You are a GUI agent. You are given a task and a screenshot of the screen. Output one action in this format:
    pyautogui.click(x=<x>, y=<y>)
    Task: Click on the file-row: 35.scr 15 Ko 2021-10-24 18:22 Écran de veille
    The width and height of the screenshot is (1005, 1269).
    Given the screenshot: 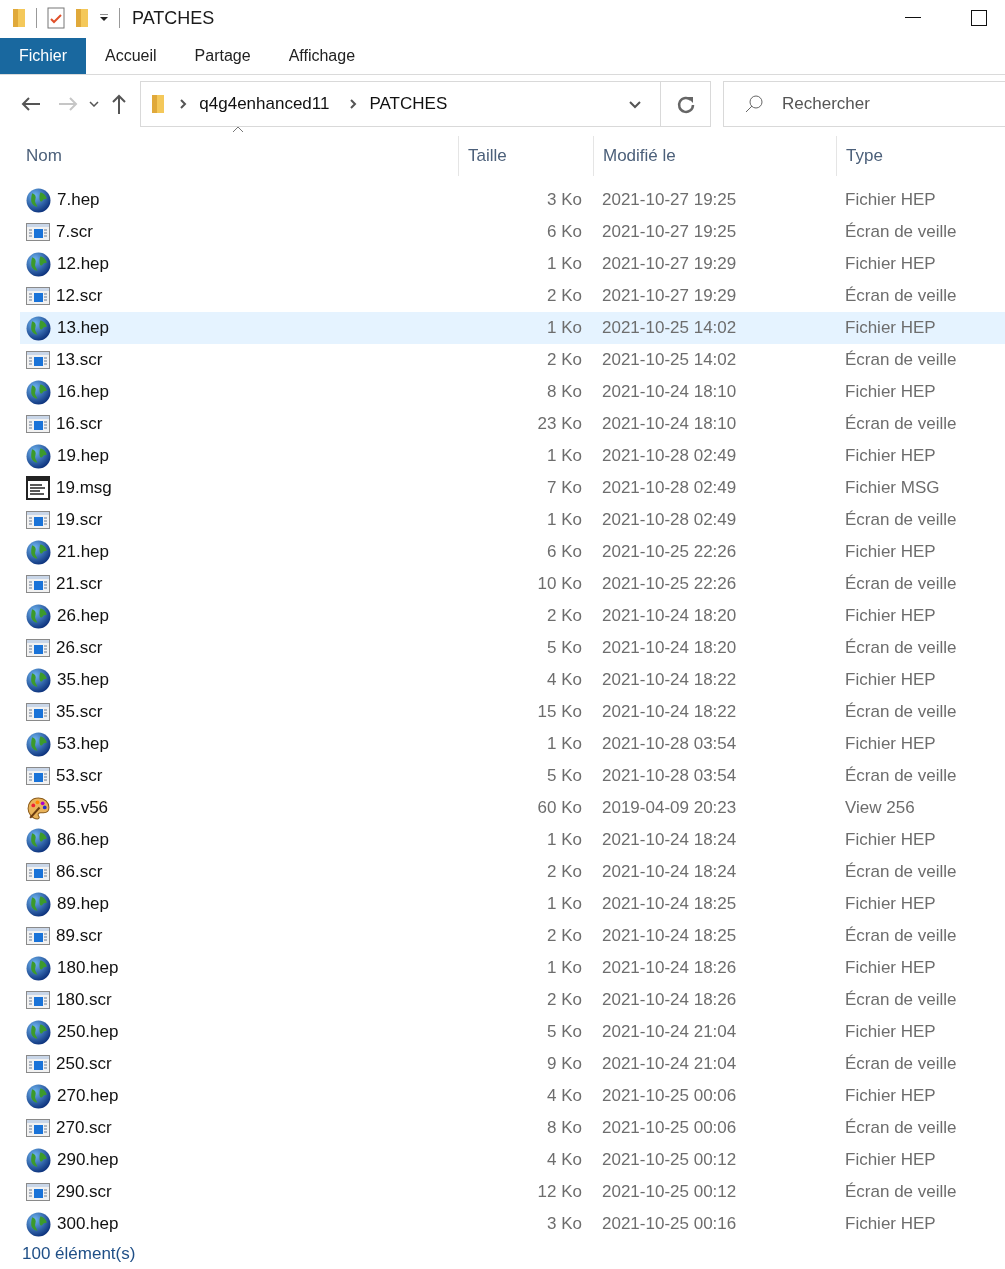 What is the action you would take?
    pyautogui.click(x=512, y=712)
    